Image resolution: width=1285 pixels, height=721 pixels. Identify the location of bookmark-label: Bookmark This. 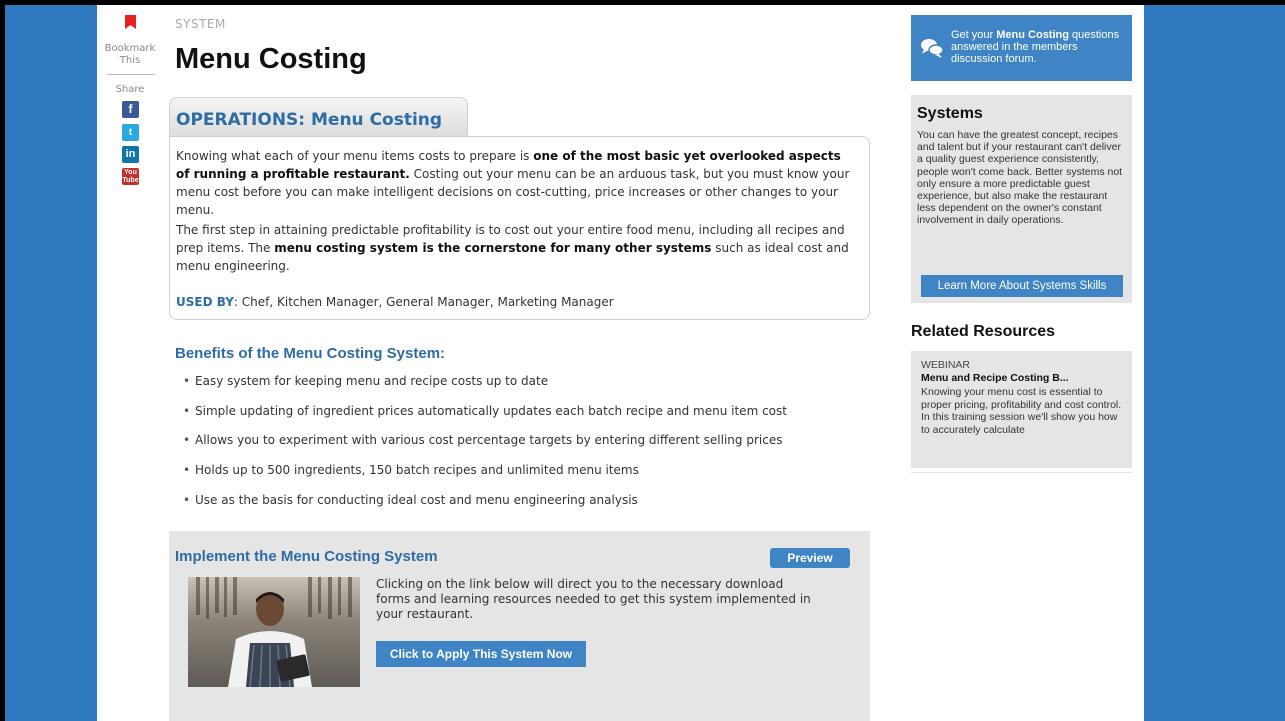
(130, 55).